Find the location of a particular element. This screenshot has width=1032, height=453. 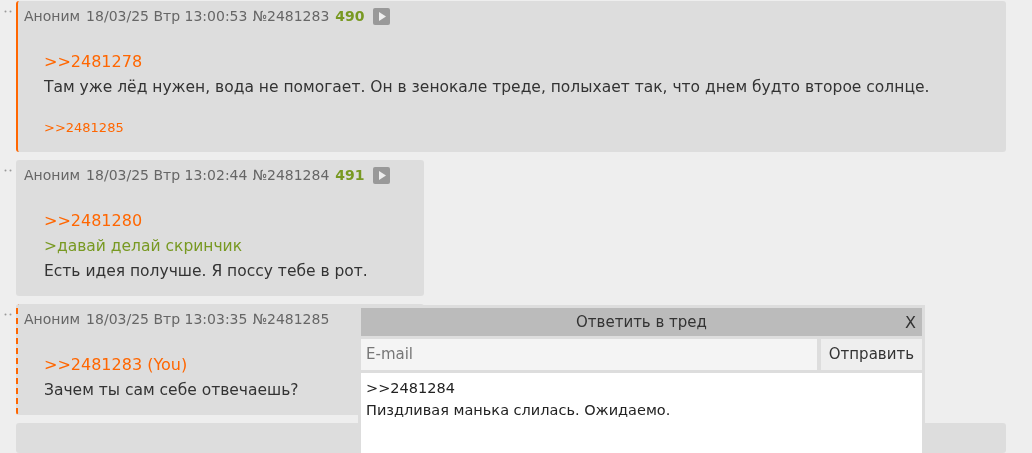

send-button: Отправить is located at coordinates (871, 354).